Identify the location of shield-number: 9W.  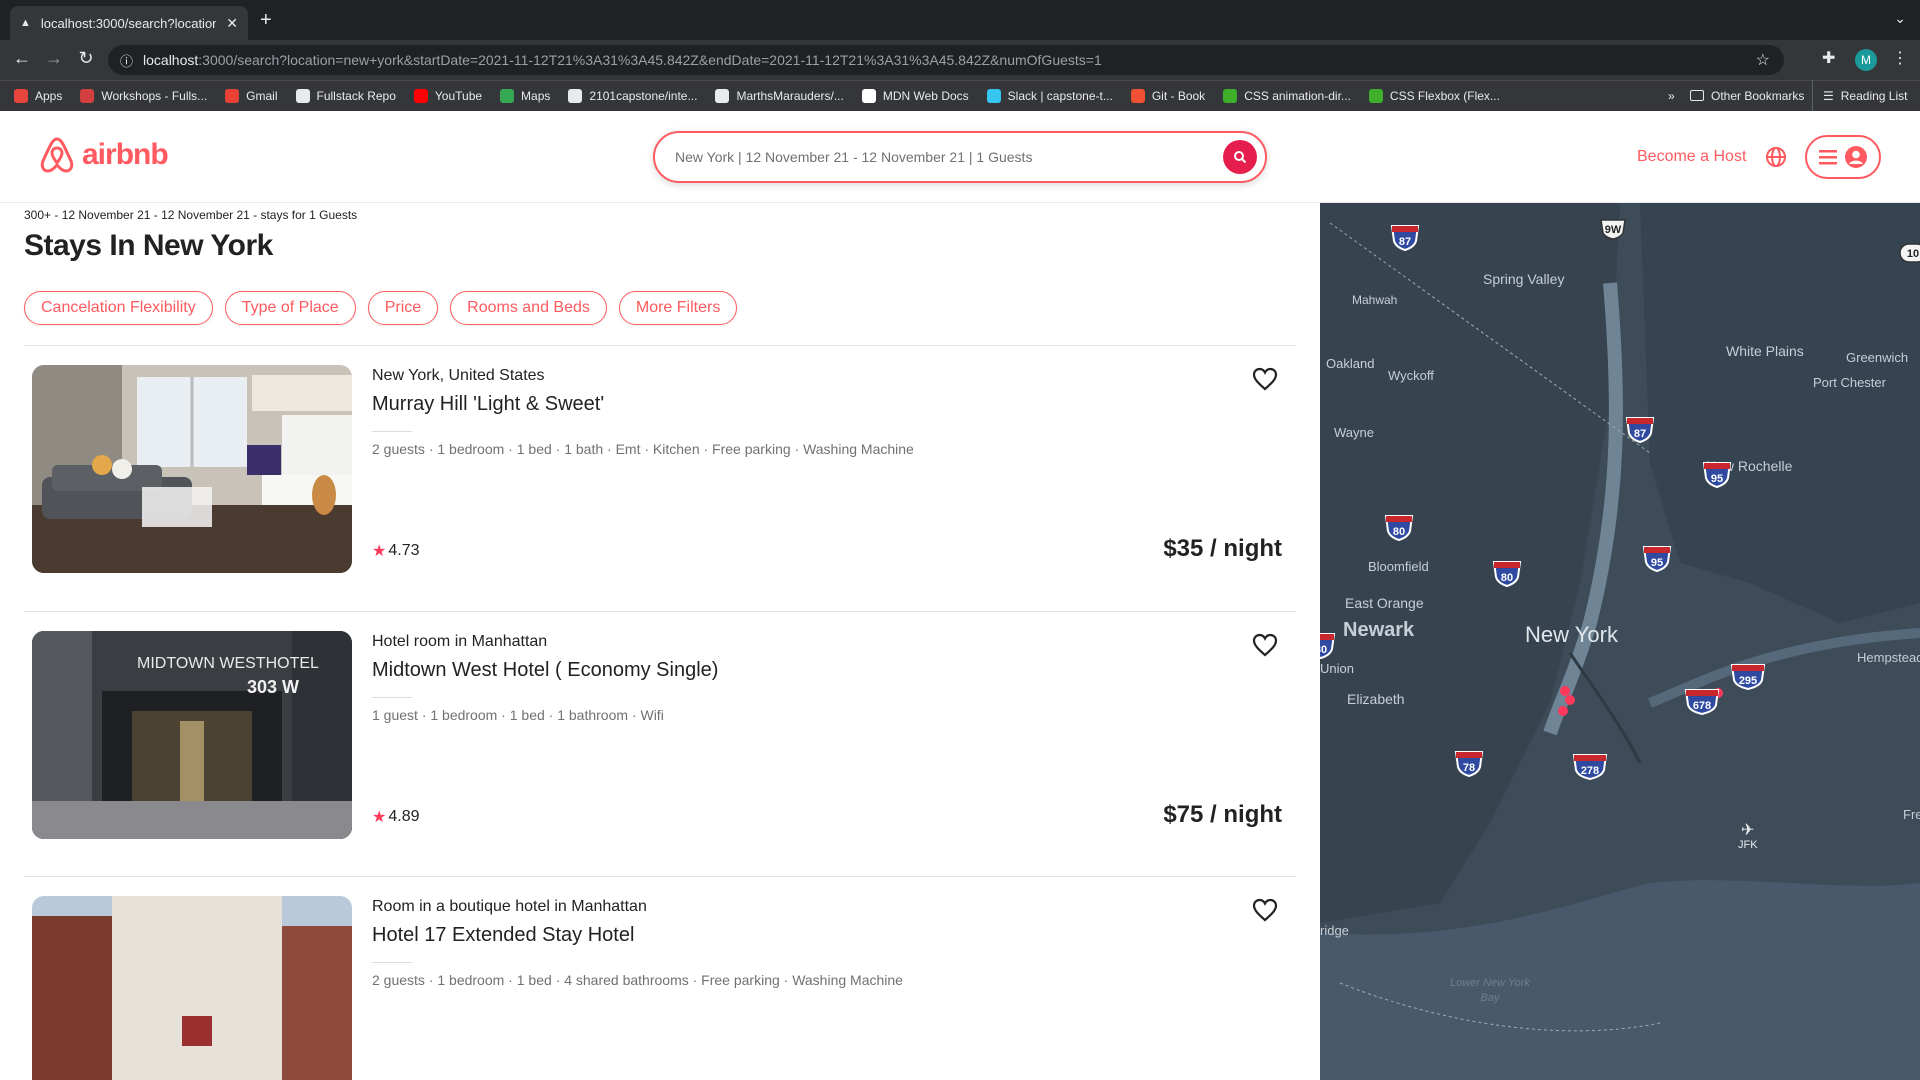
(1613, 230).